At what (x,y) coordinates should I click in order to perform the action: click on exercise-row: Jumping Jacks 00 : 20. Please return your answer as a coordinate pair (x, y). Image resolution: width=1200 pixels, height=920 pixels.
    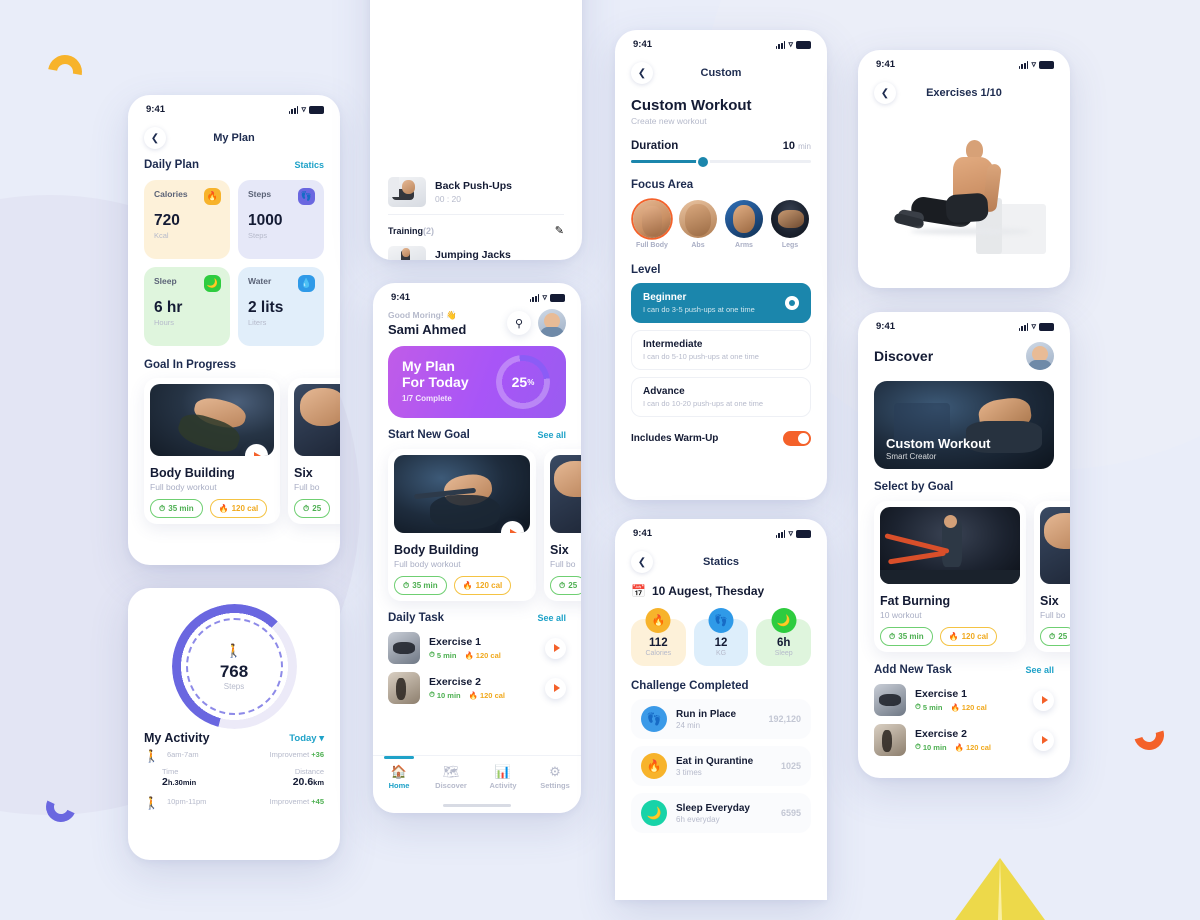
    Looking at the image, I should click on (476, 249).